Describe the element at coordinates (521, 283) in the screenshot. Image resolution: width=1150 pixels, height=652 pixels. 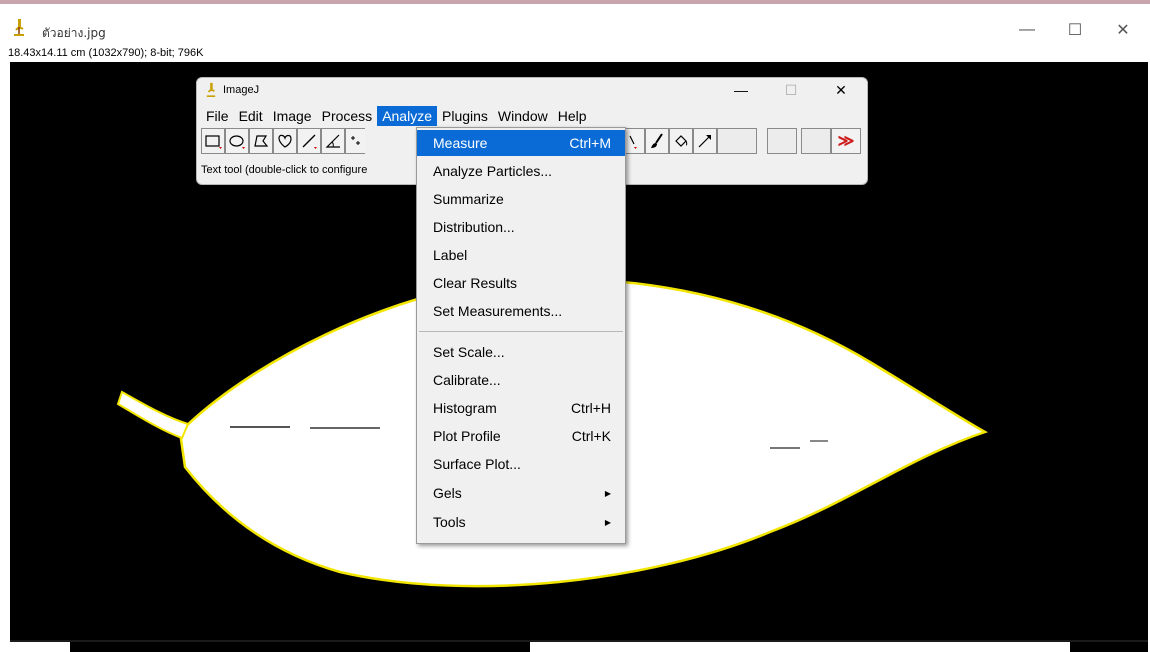
I see `menu-item-clear-results: Clear Results` at that location.